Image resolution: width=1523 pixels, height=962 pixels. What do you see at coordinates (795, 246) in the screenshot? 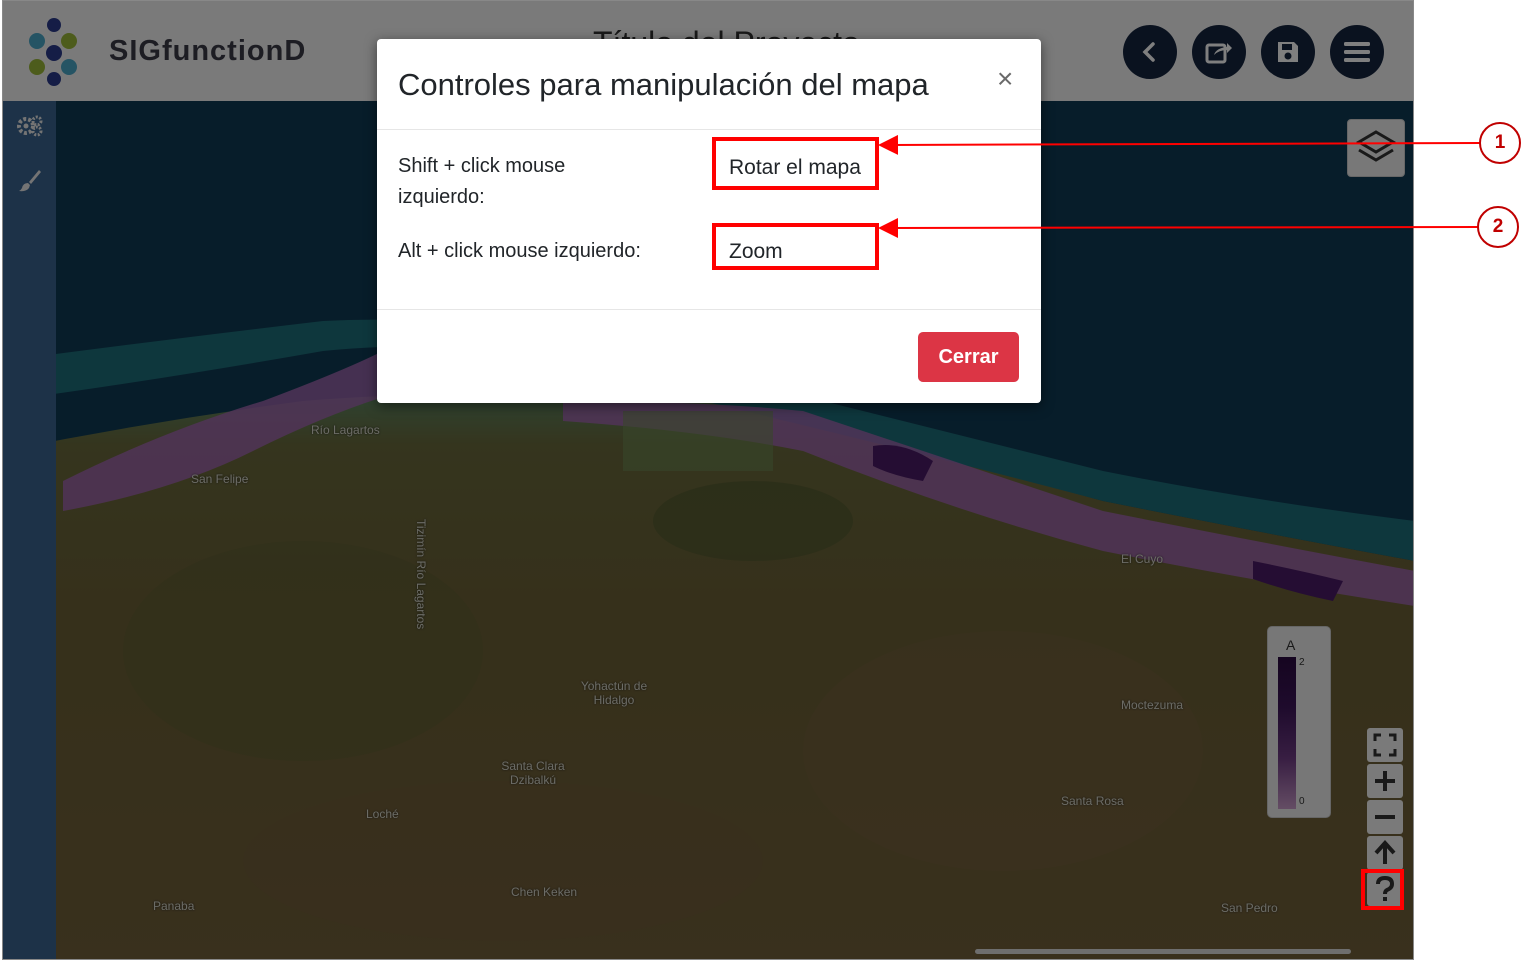
I see `highlight-zoom-value` at bounding box center [795, 246].